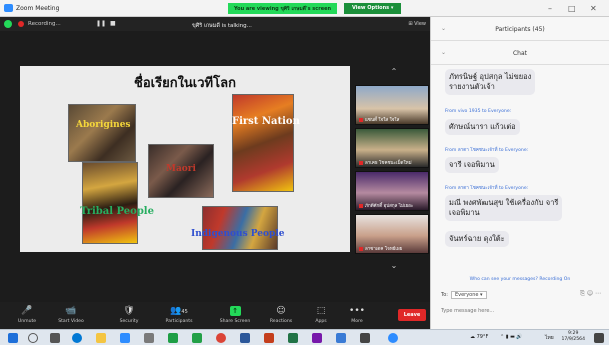 The height and width of the screenshot is (345, 609). What do you see at coordinates (582, 293) in the screenshot?
I see `file-icon: ⎘` at bounding box center [582, 293].